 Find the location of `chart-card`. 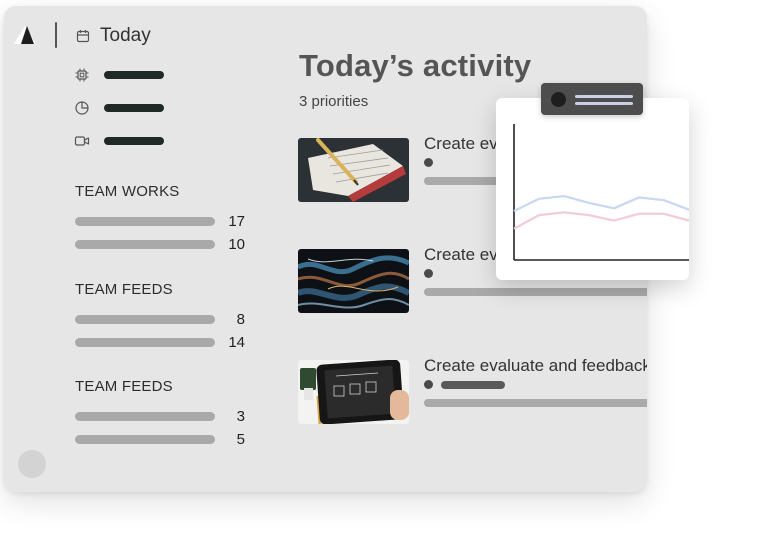

chart-card is located at coordinates (593, 189).